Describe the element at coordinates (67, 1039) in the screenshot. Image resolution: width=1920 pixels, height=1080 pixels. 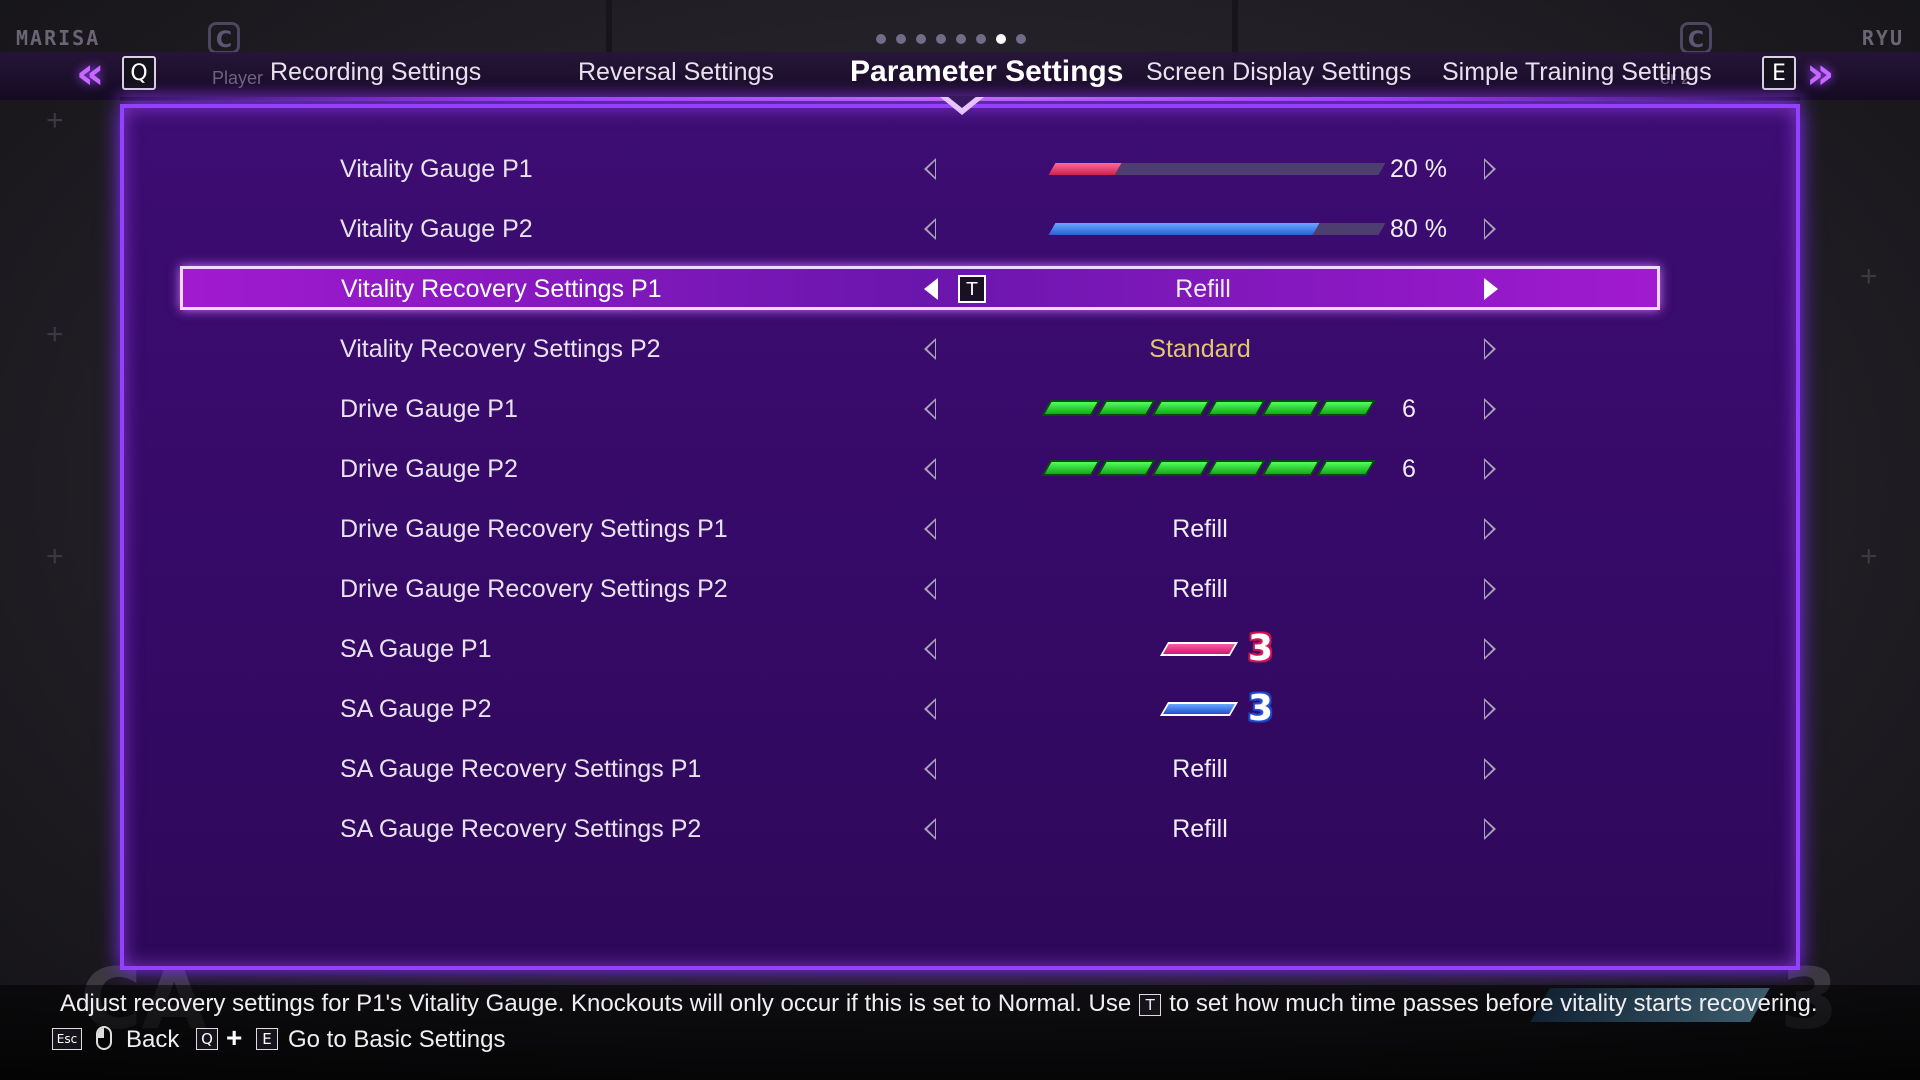
I see `esc-key: Esc` at that location.